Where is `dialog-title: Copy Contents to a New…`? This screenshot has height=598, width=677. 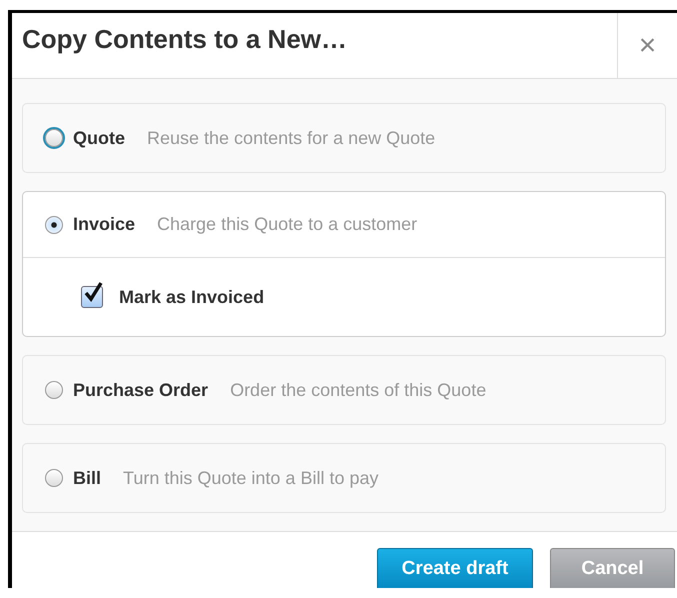
dialog-title: Copy Contents to a New… is located at coordinates (184, 39).